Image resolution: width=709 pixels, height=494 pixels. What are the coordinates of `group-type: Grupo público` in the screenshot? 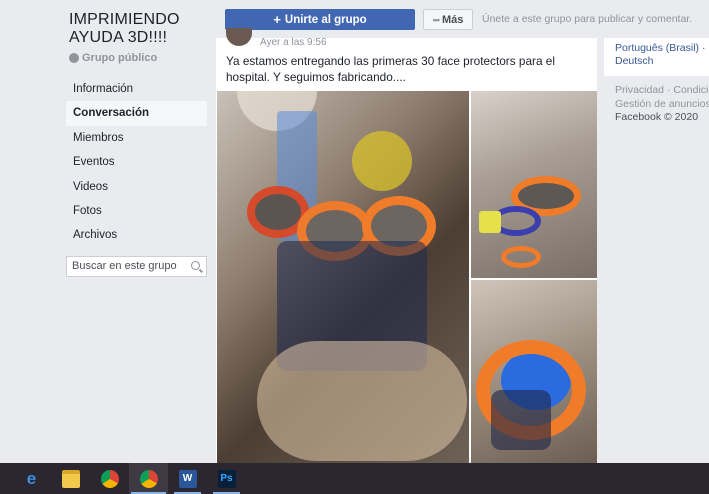 It's located at (113, 58).